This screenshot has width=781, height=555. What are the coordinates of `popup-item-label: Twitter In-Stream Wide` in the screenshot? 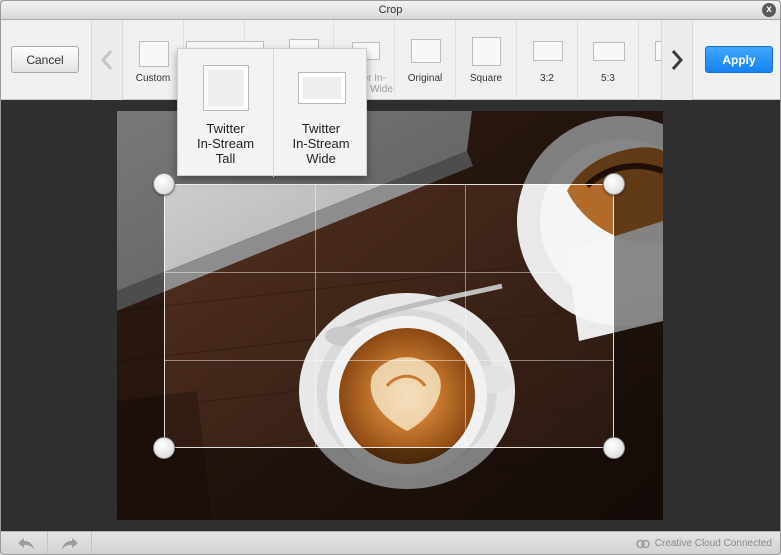 It's located at (321, 143).